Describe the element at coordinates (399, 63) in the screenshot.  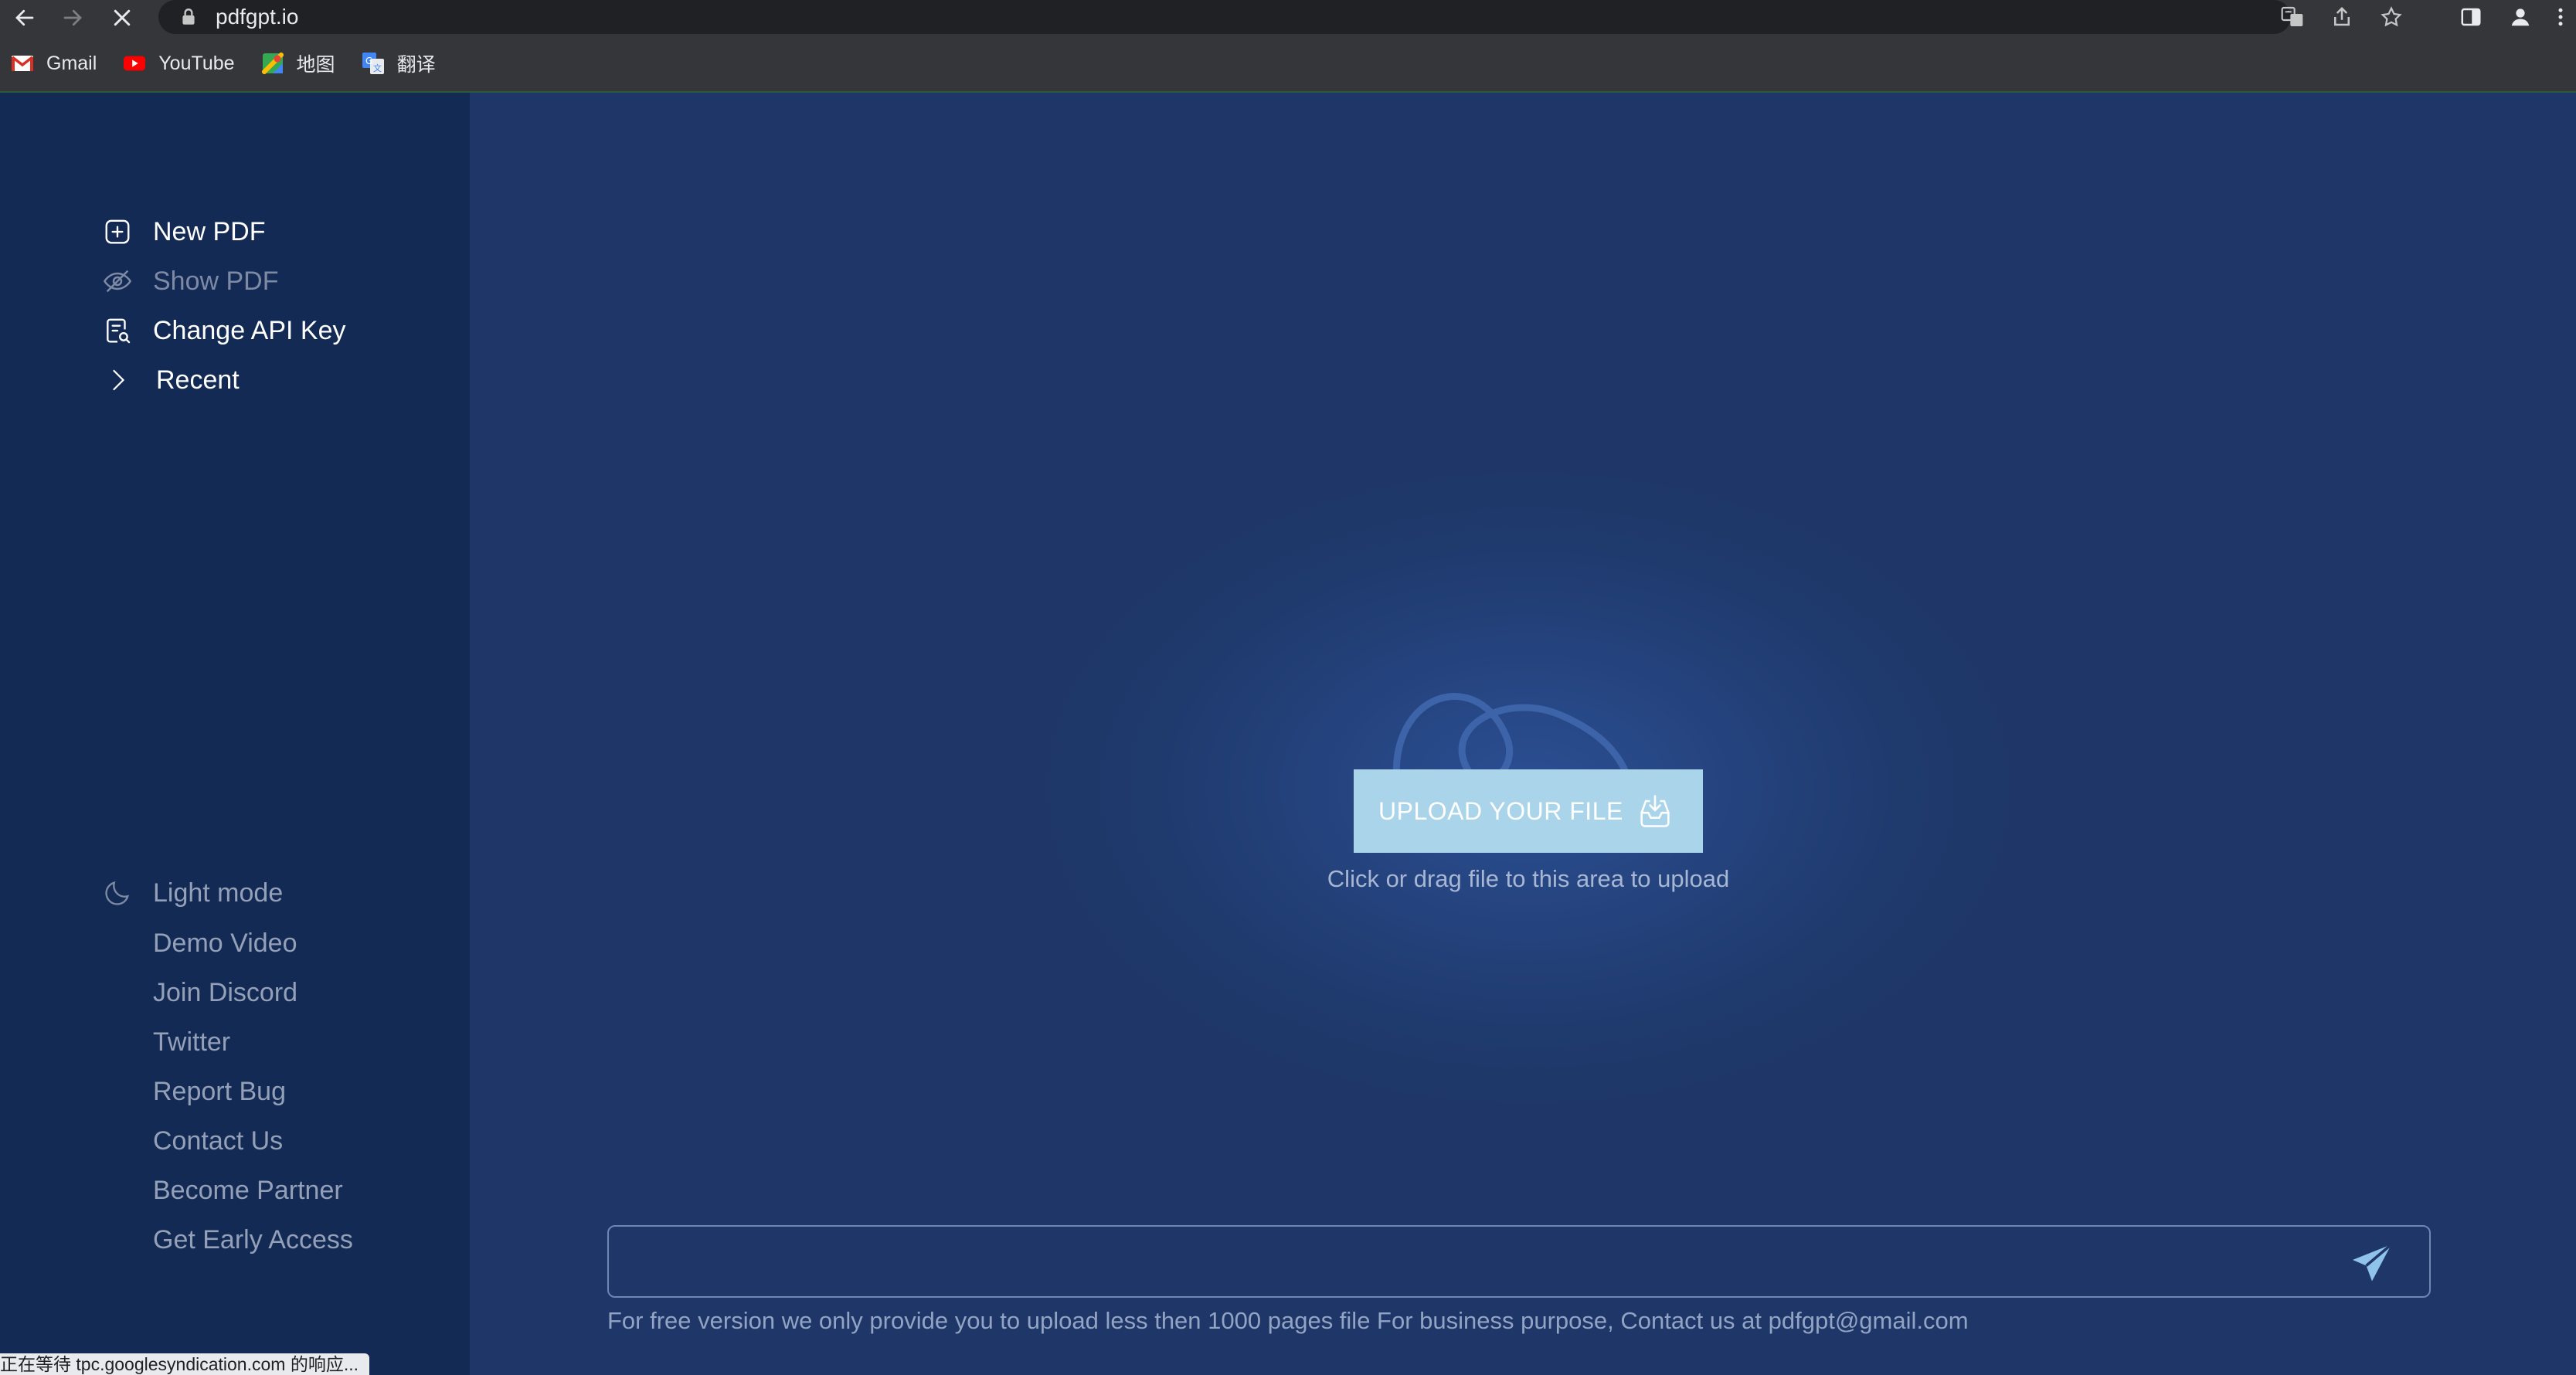
I see `bookmark-translate: G文 翻译` at that location.